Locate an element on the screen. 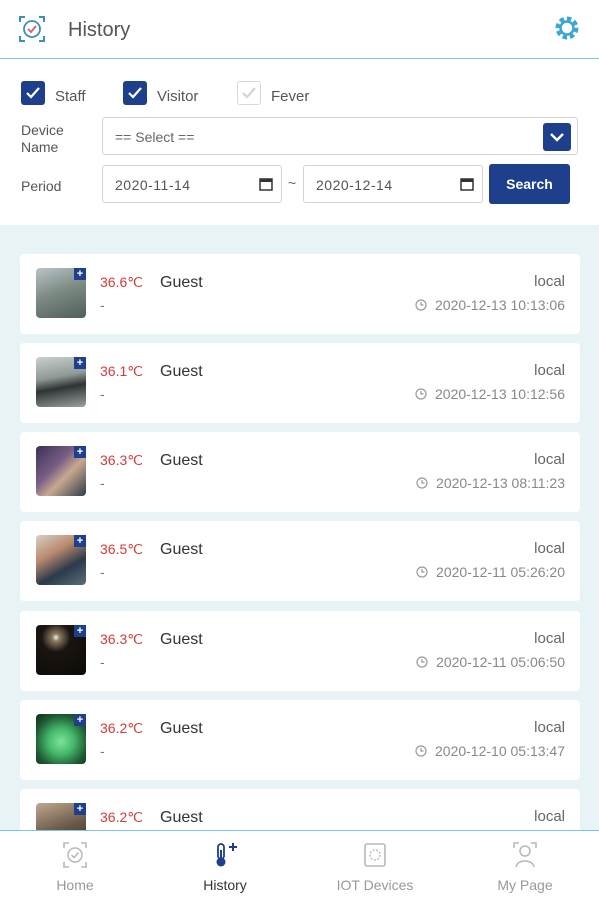 The image size is (599, 901). checkbox-unchecked is located at coordinates (249, 93).